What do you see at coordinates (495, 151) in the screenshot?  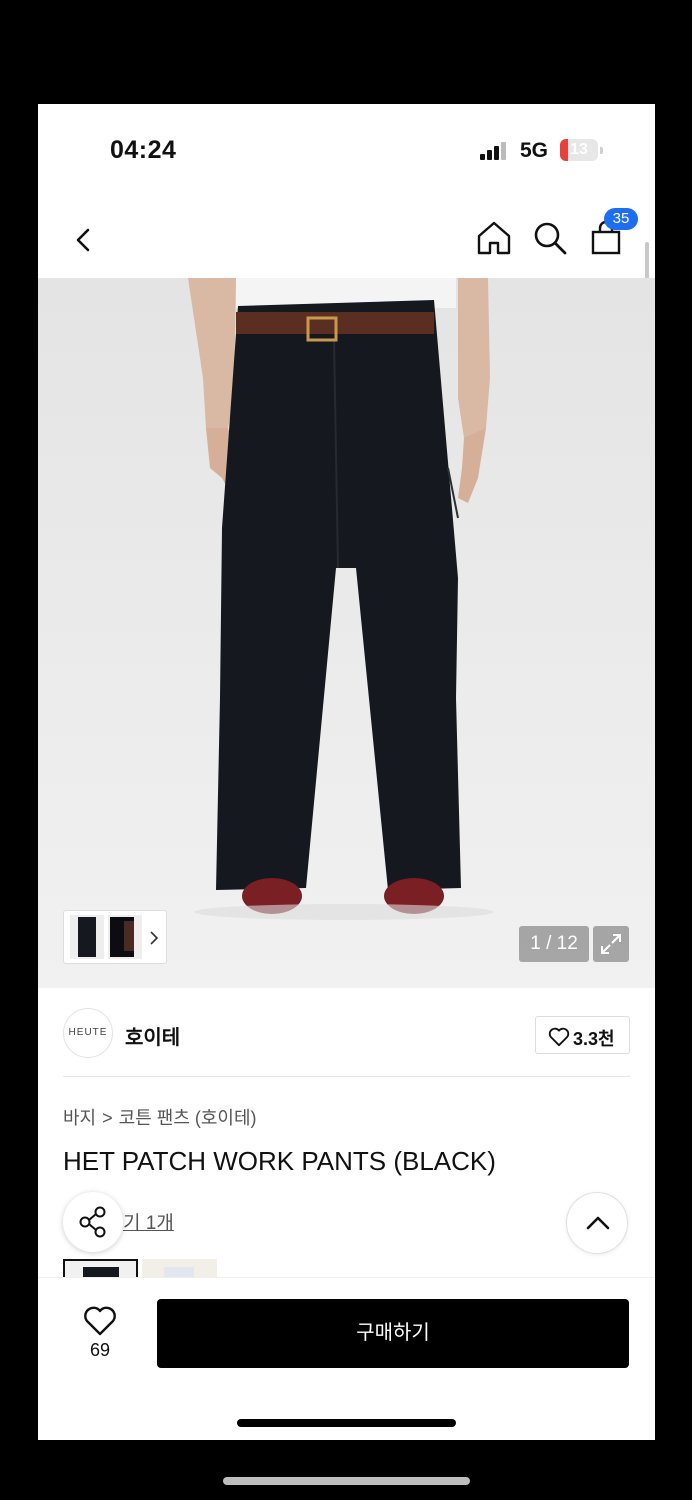 I see `signal-icon` at bounding box center [495, 151].